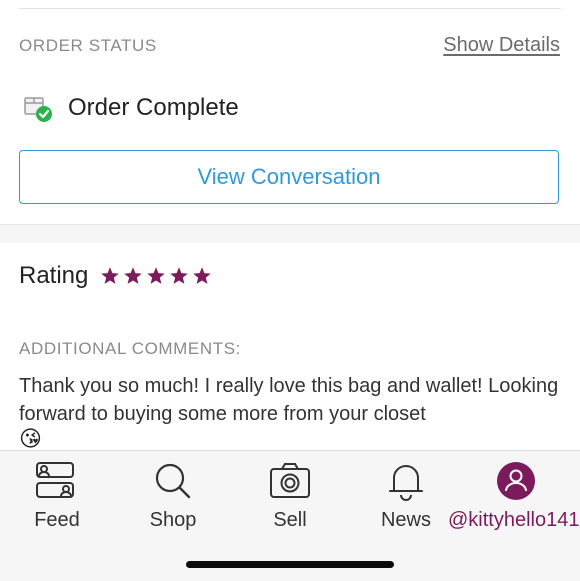  What do you see at coordinates (289, 177) in the screenshot?
I see `view-conversation-button: View Conversation` at bounding box center [289, 177].